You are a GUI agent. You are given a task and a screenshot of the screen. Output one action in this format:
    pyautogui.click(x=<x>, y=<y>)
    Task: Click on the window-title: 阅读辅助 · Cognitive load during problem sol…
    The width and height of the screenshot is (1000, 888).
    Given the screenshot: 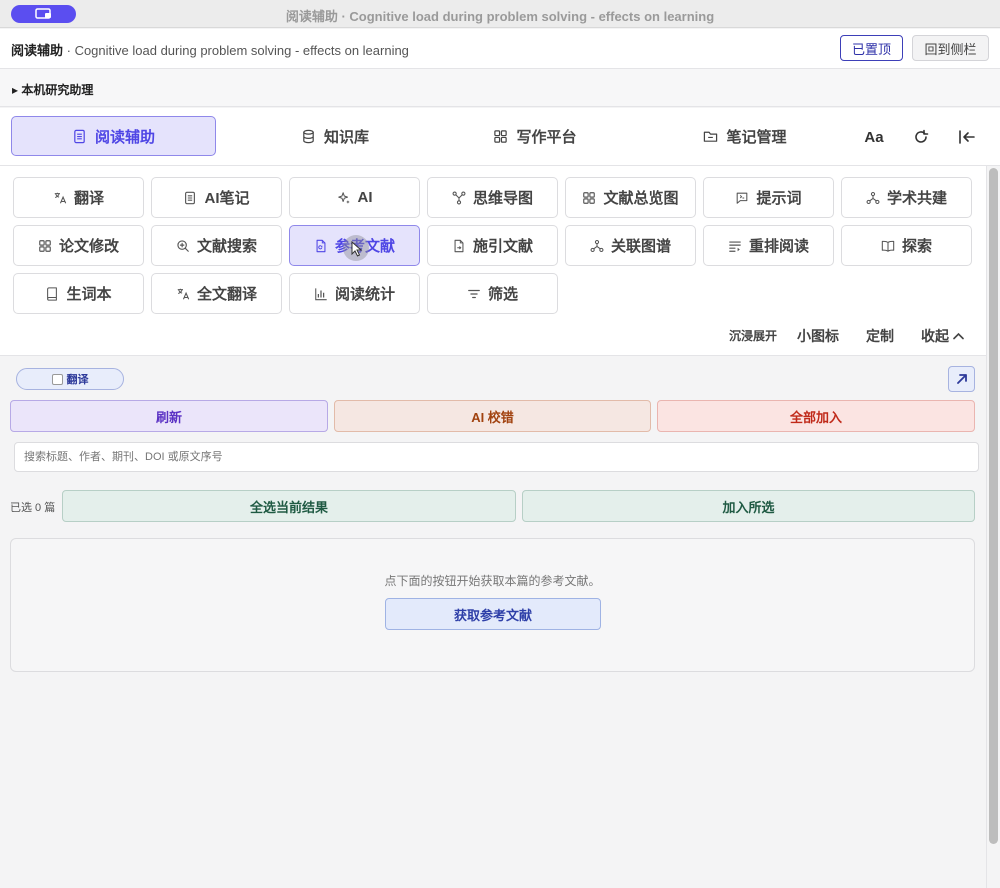 What is the action you would take?
    pyautogui.click(x=500, y=16)
    